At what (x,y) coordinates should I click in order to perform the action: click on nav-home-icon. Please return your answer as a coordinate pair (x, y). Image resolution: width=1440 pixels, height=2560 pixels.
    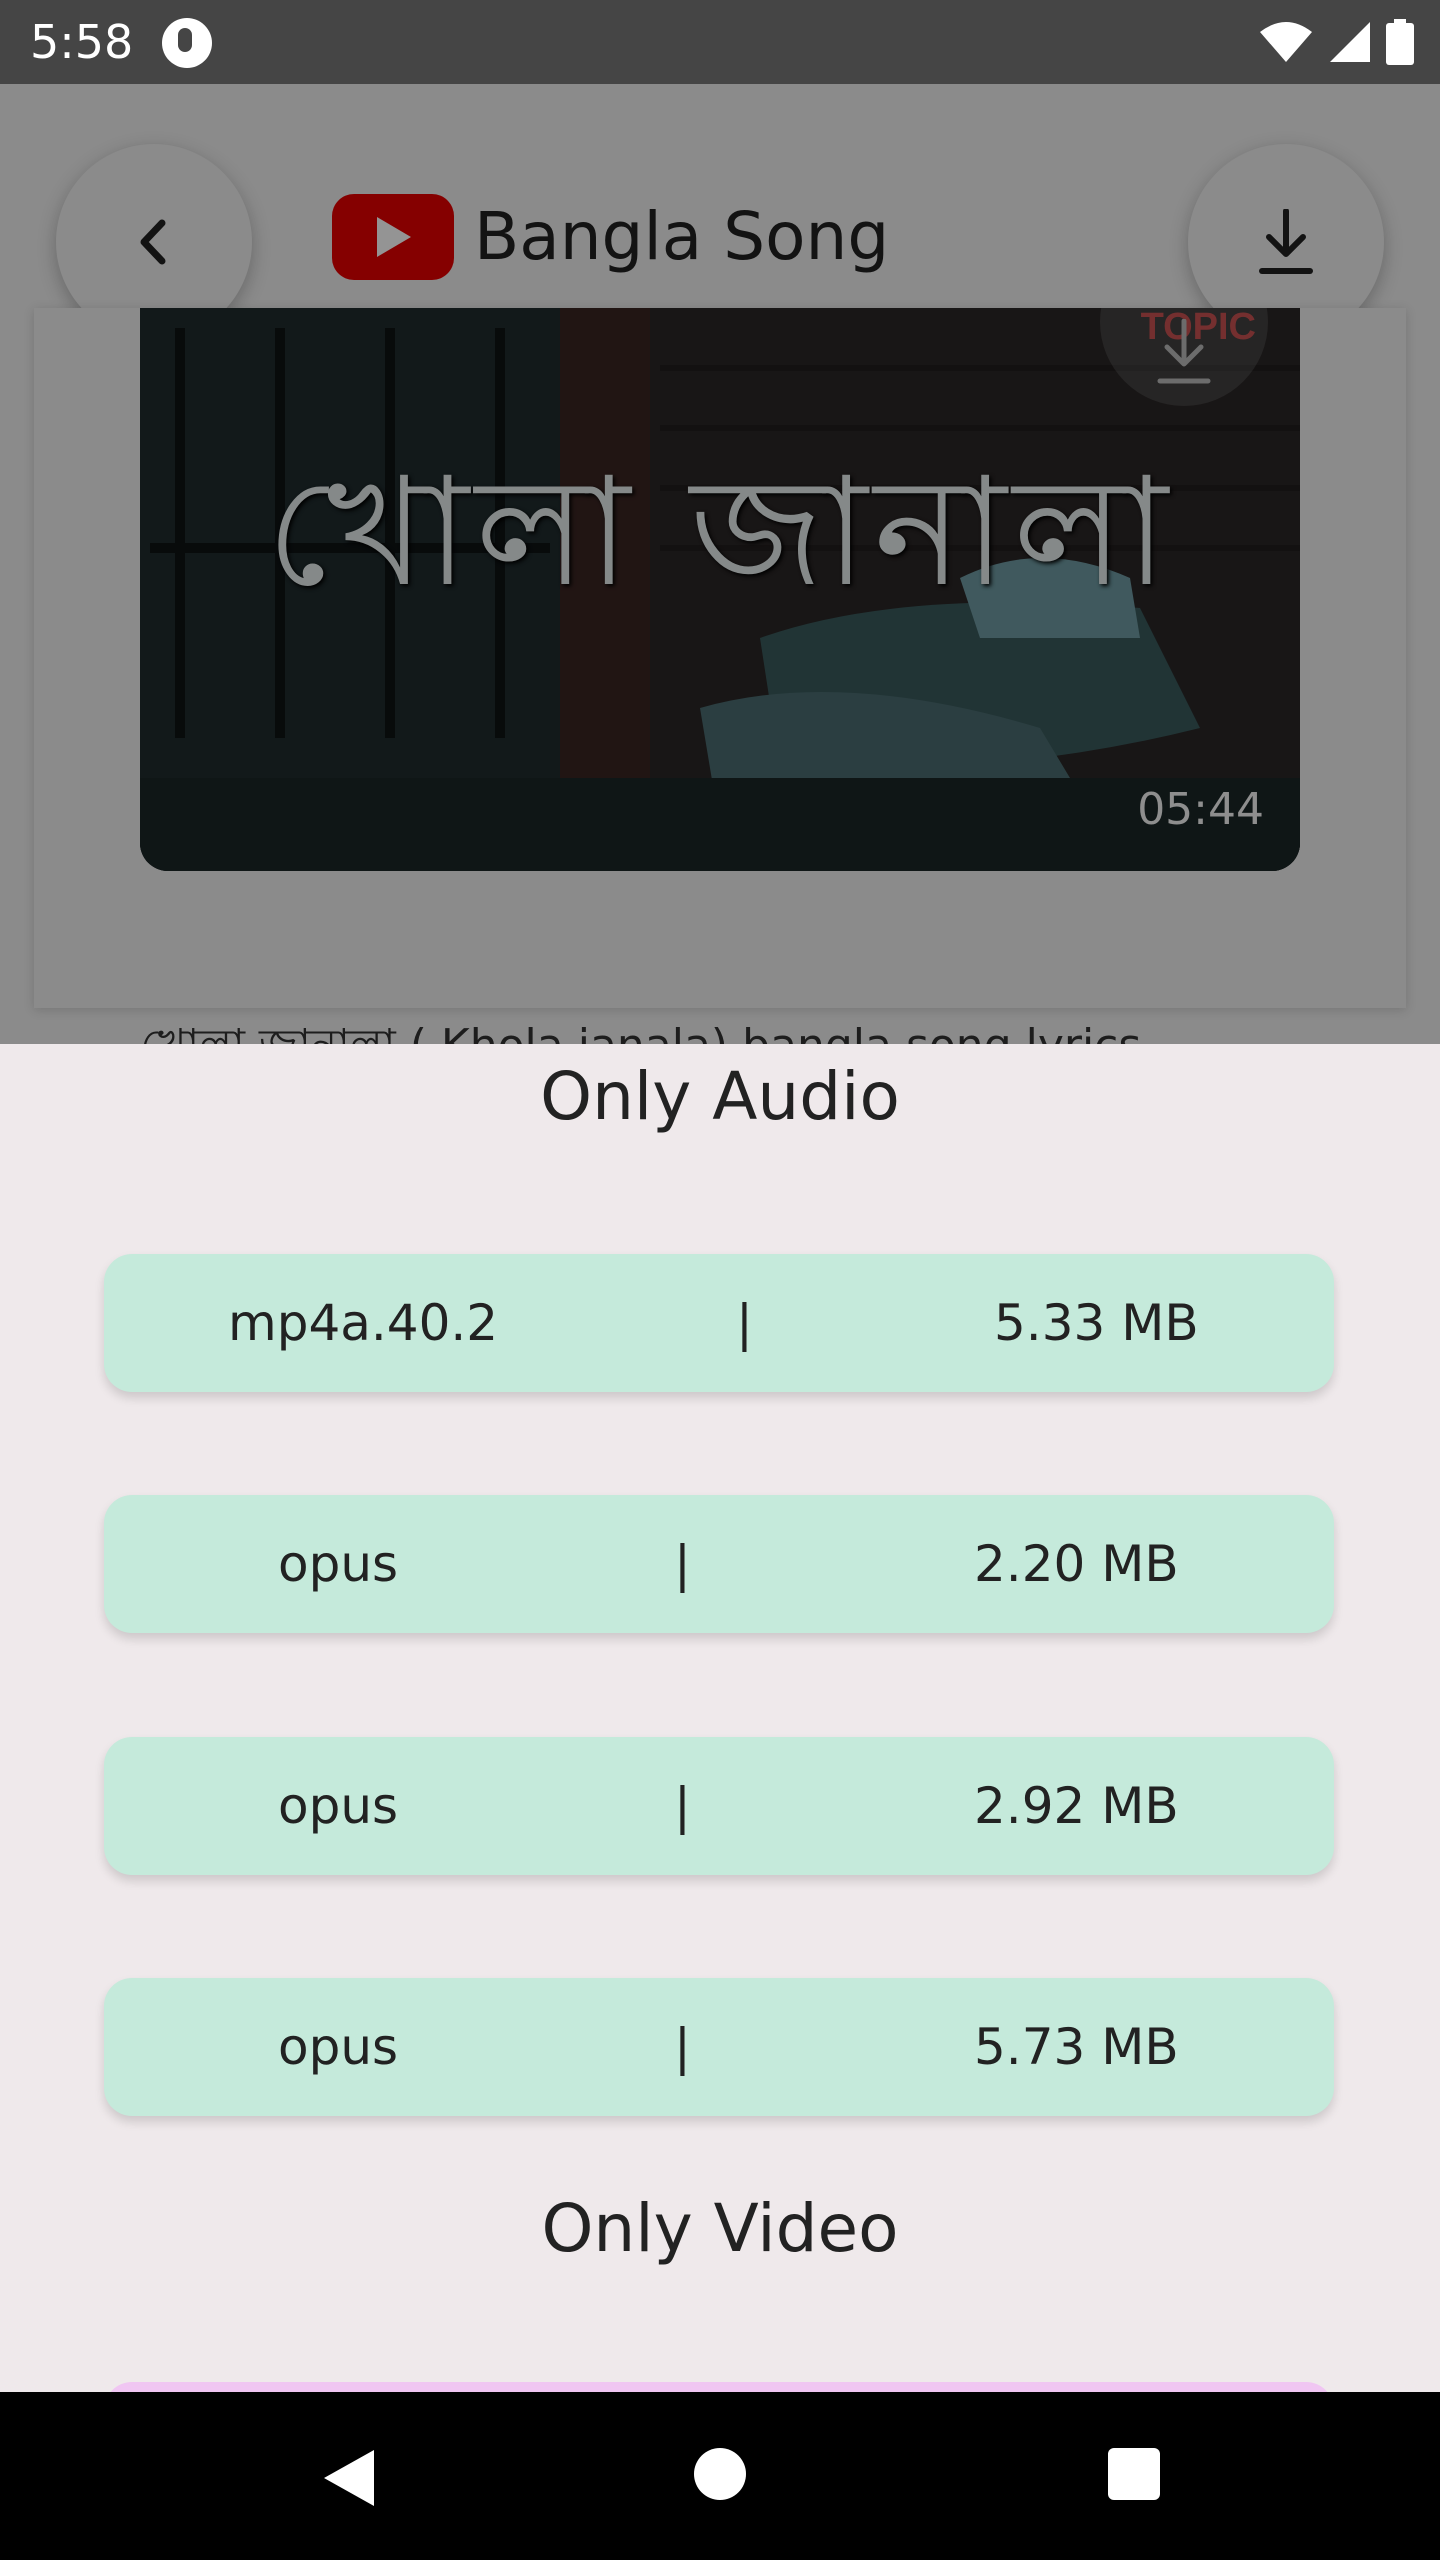
    Looking at the image, I should click on (720, 2474).